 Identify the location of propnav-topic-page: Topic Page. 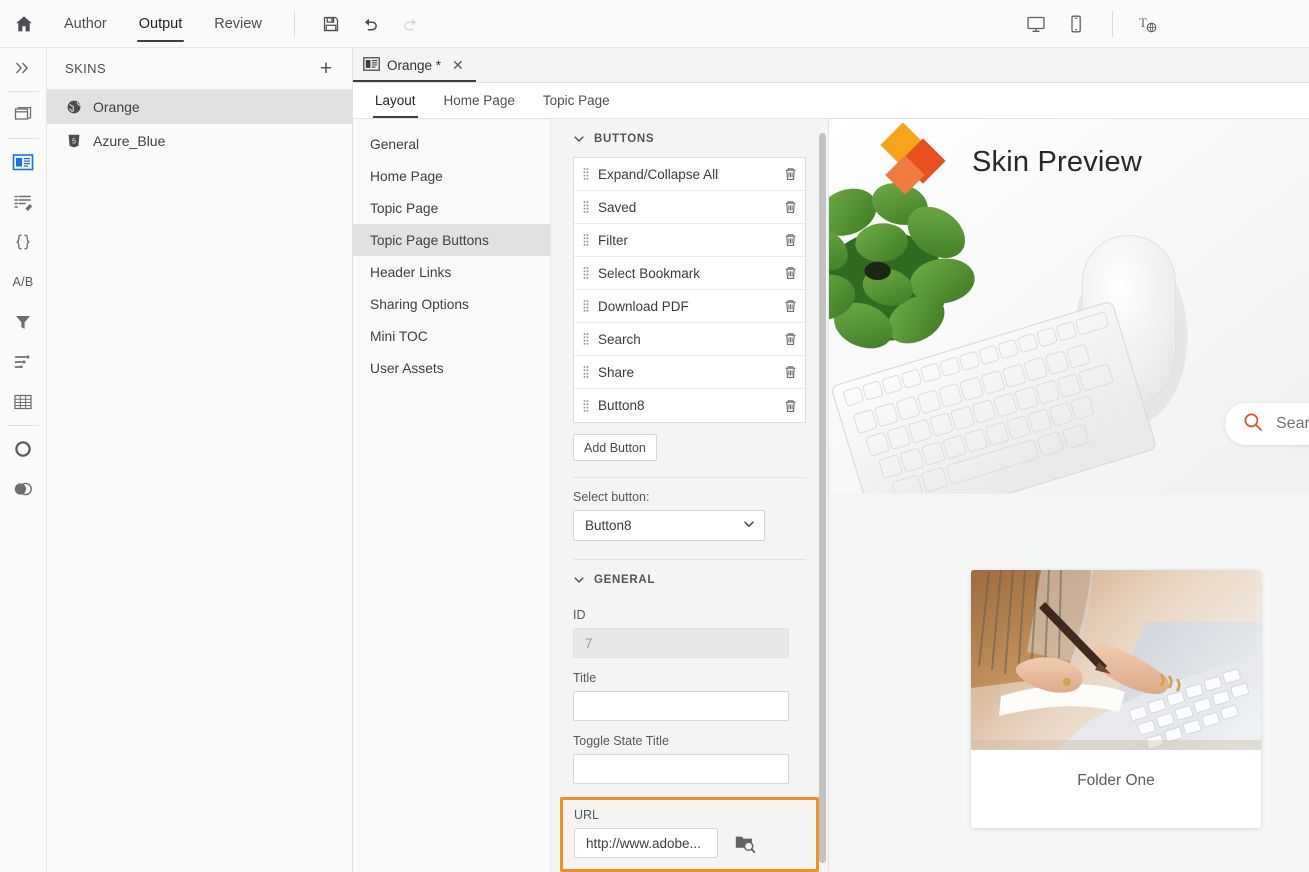
(451, 208).